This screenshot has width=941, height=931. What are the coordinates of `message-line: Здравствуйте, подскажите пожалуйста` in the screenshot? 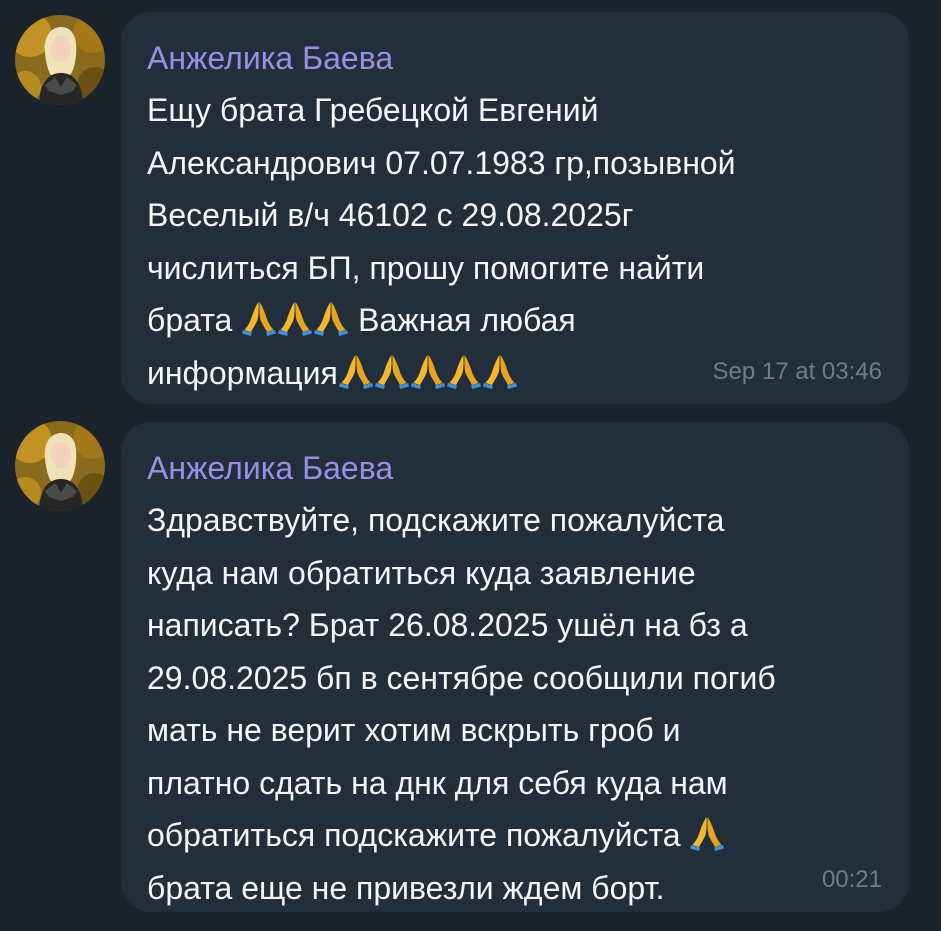 It's located at (436, 520).